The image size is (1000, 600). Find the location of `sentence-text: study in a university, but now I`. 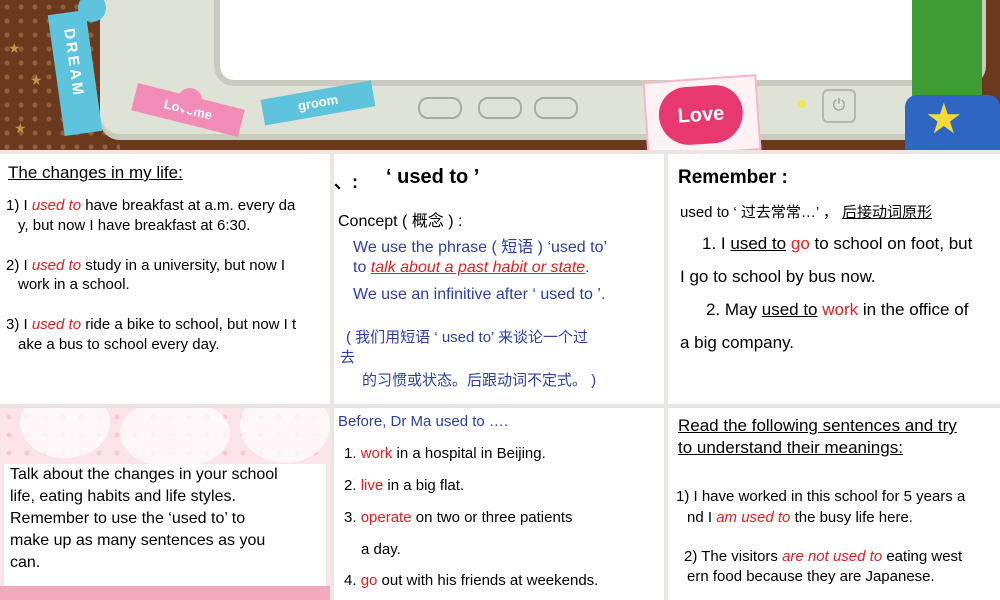

sentence-text: study in a university, but now I is located at coordinates (183, 265).